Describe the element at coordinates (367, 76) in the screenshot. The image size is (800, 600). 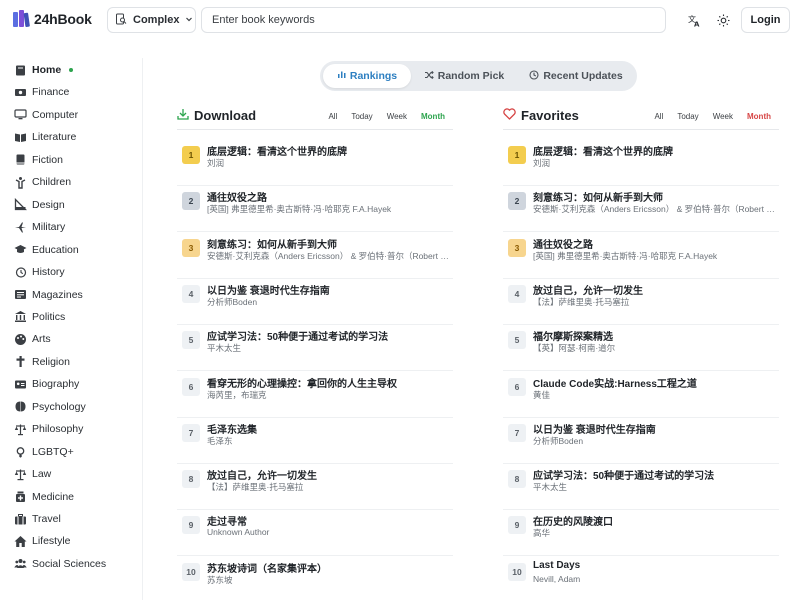
I see `tab-rankings: Rankings` at that location.